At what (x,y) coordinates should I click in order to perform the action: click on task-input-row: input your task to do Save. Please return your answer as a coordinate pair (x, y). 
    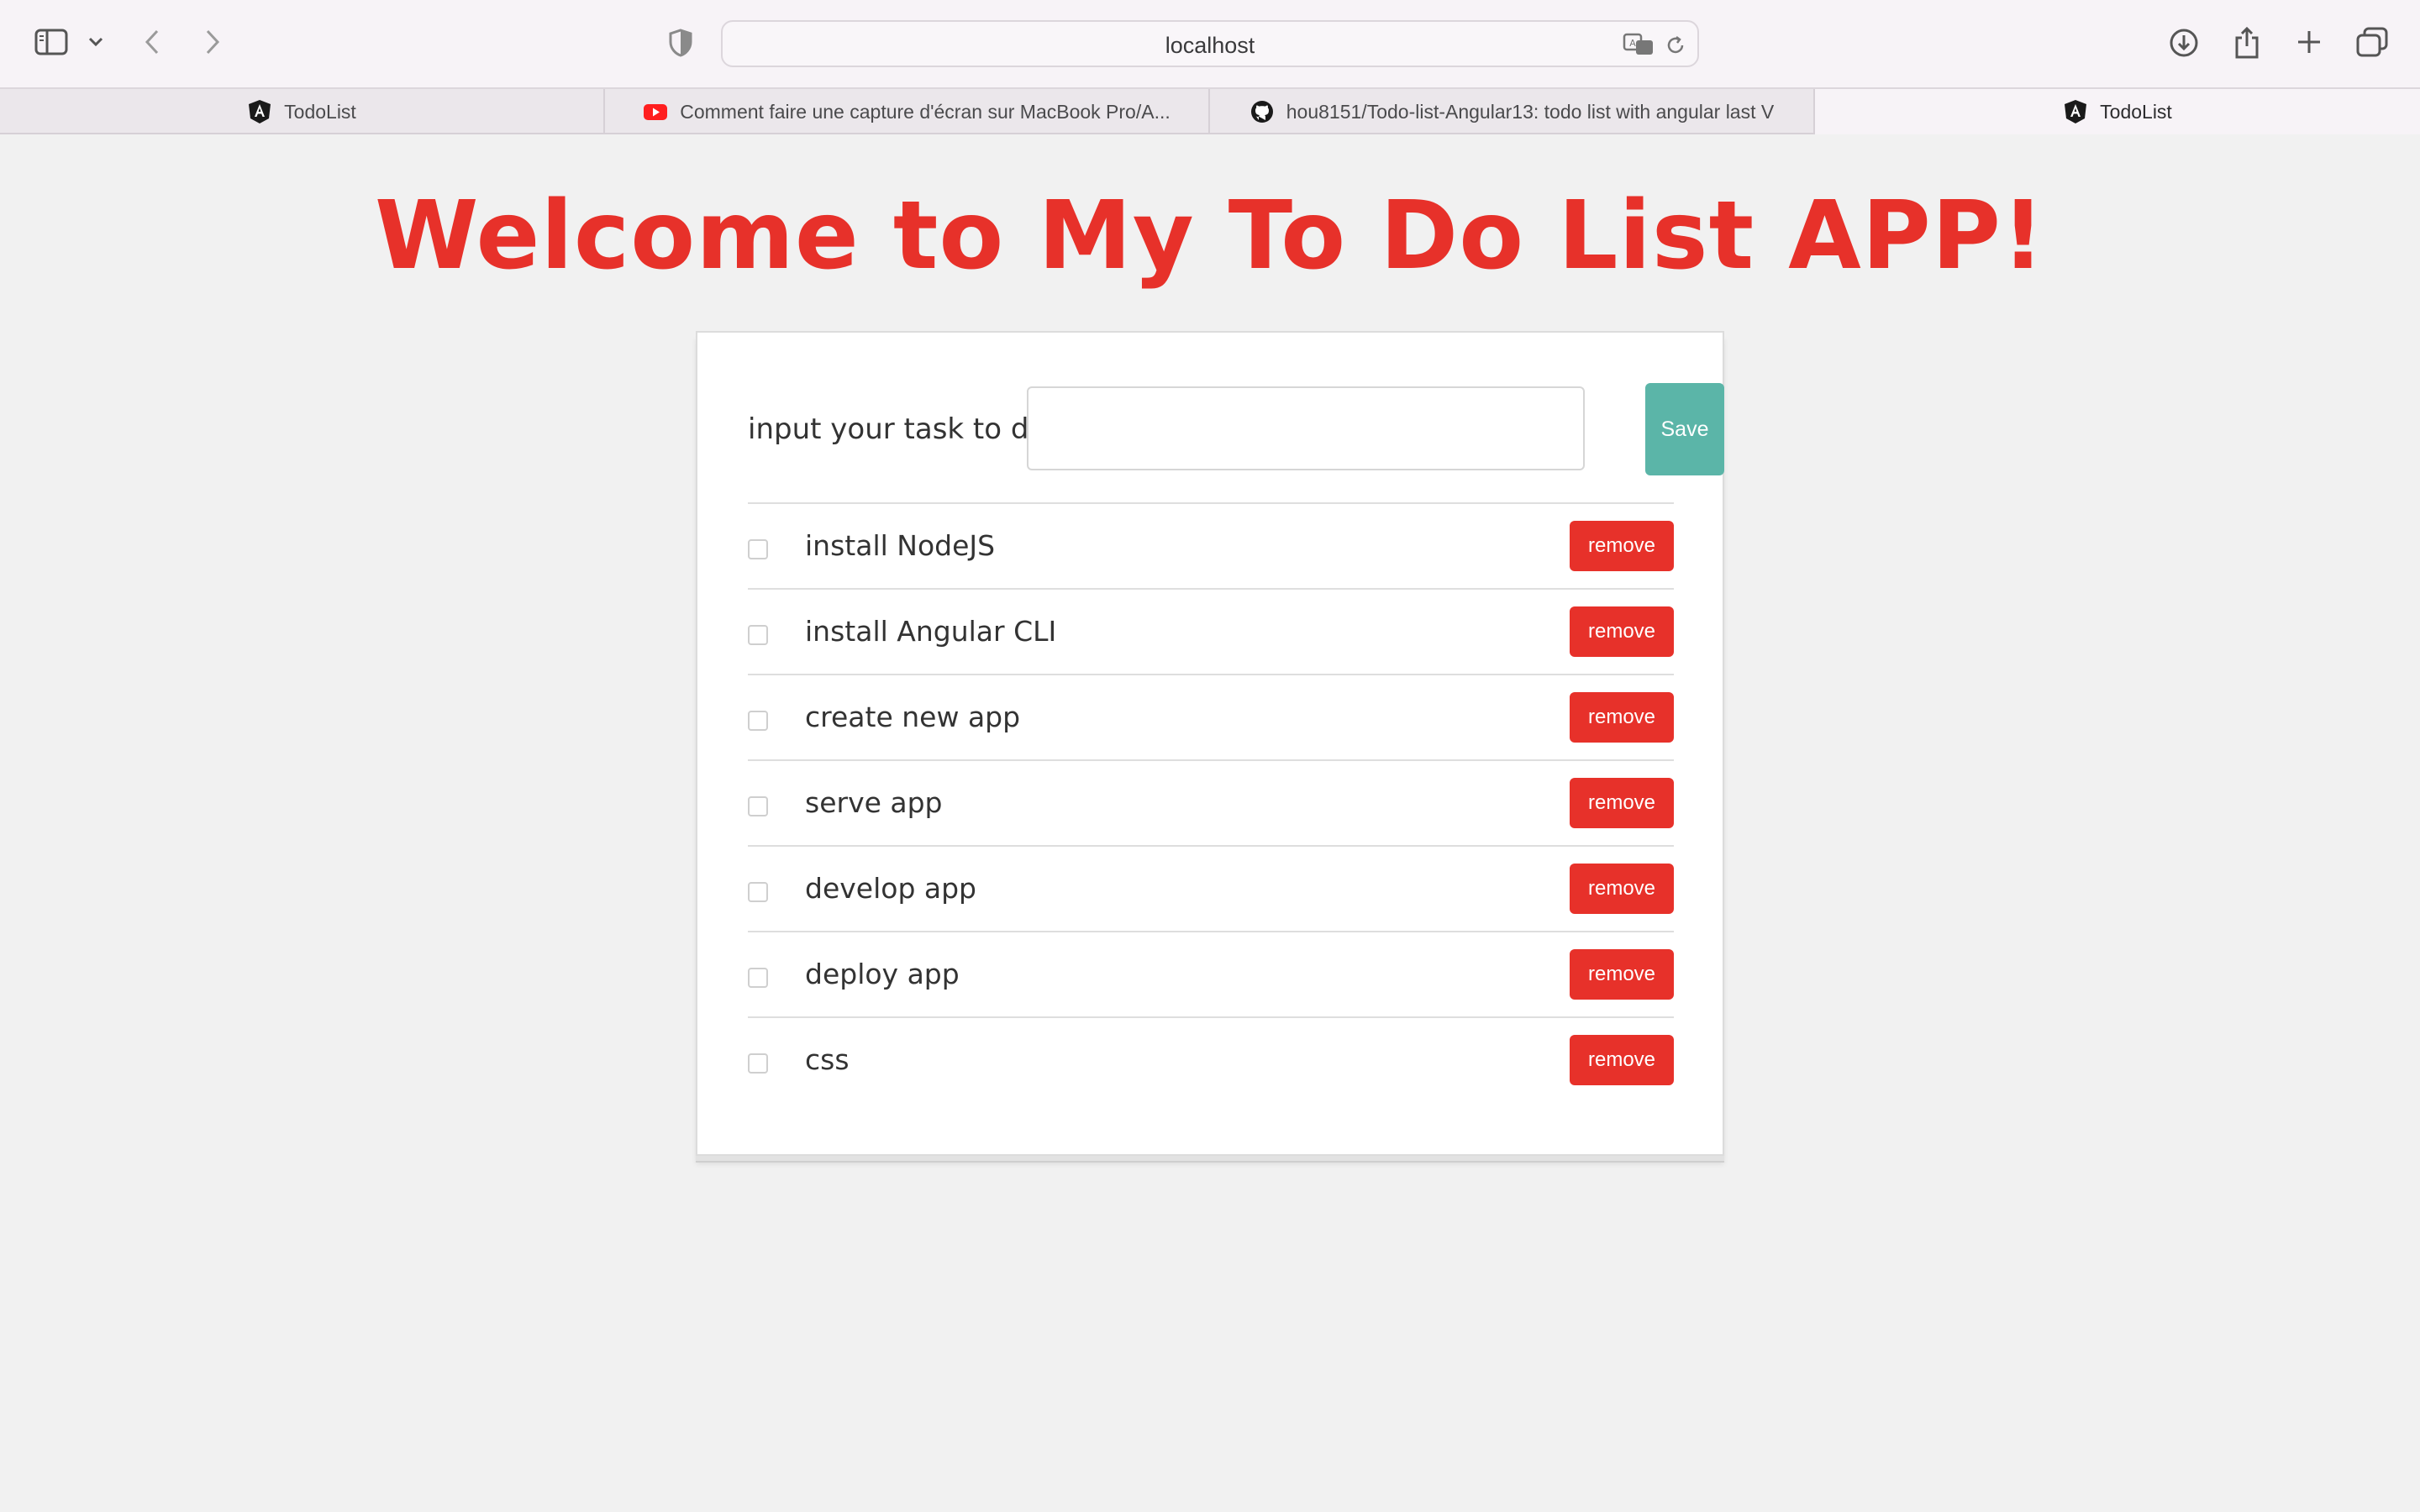
    Looking at the image, I should click on (1236, 429).